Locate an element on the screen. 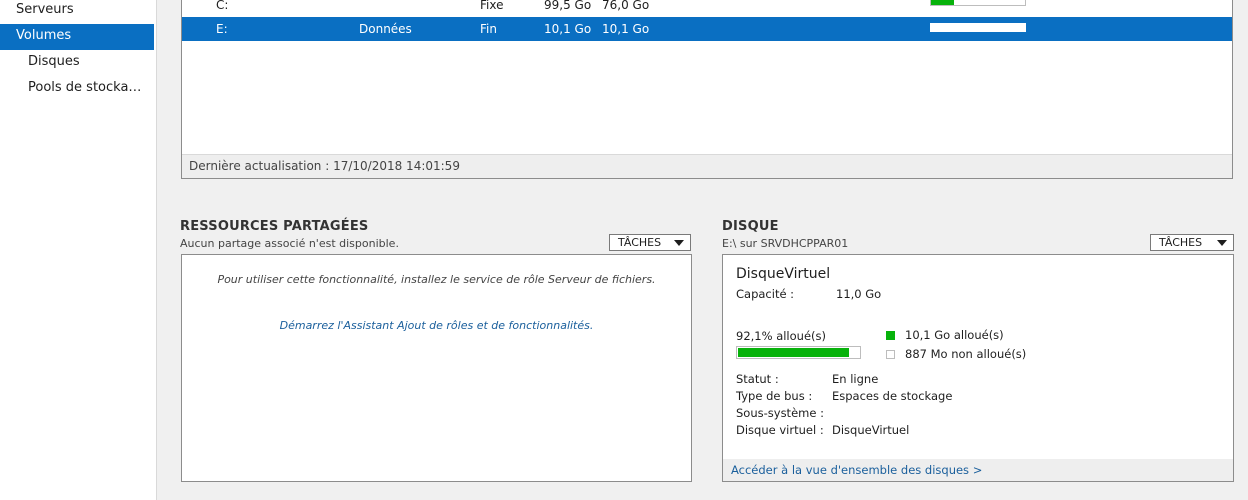 Image resolution: width=1248 pixels, height=500 pixels. unallocated-legend-label: 887 Mo non alloué(s) is located at coordinates (966, 354).